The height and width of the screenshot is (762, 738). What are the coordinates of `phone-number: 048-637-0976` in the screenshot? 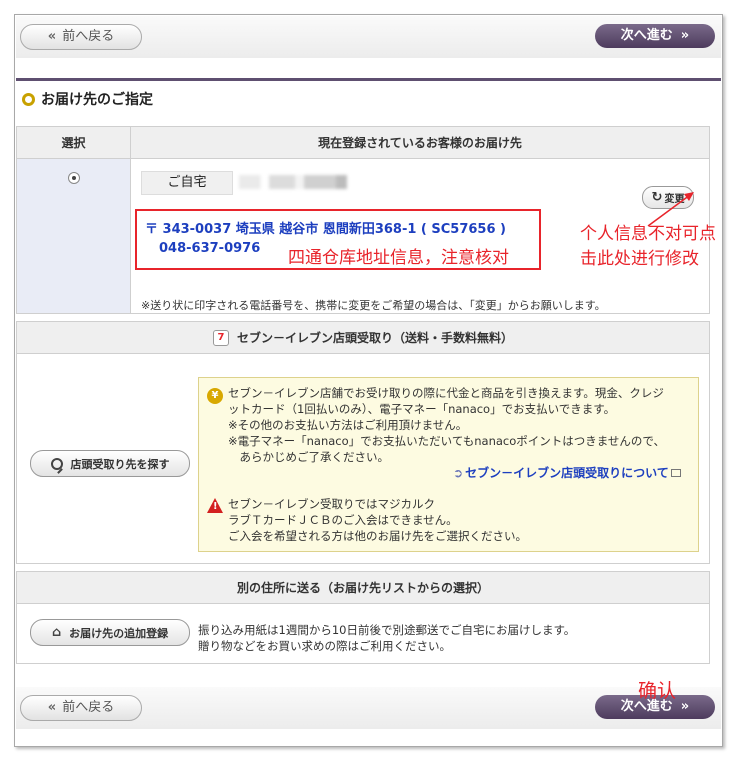 It's located at (210, 248).